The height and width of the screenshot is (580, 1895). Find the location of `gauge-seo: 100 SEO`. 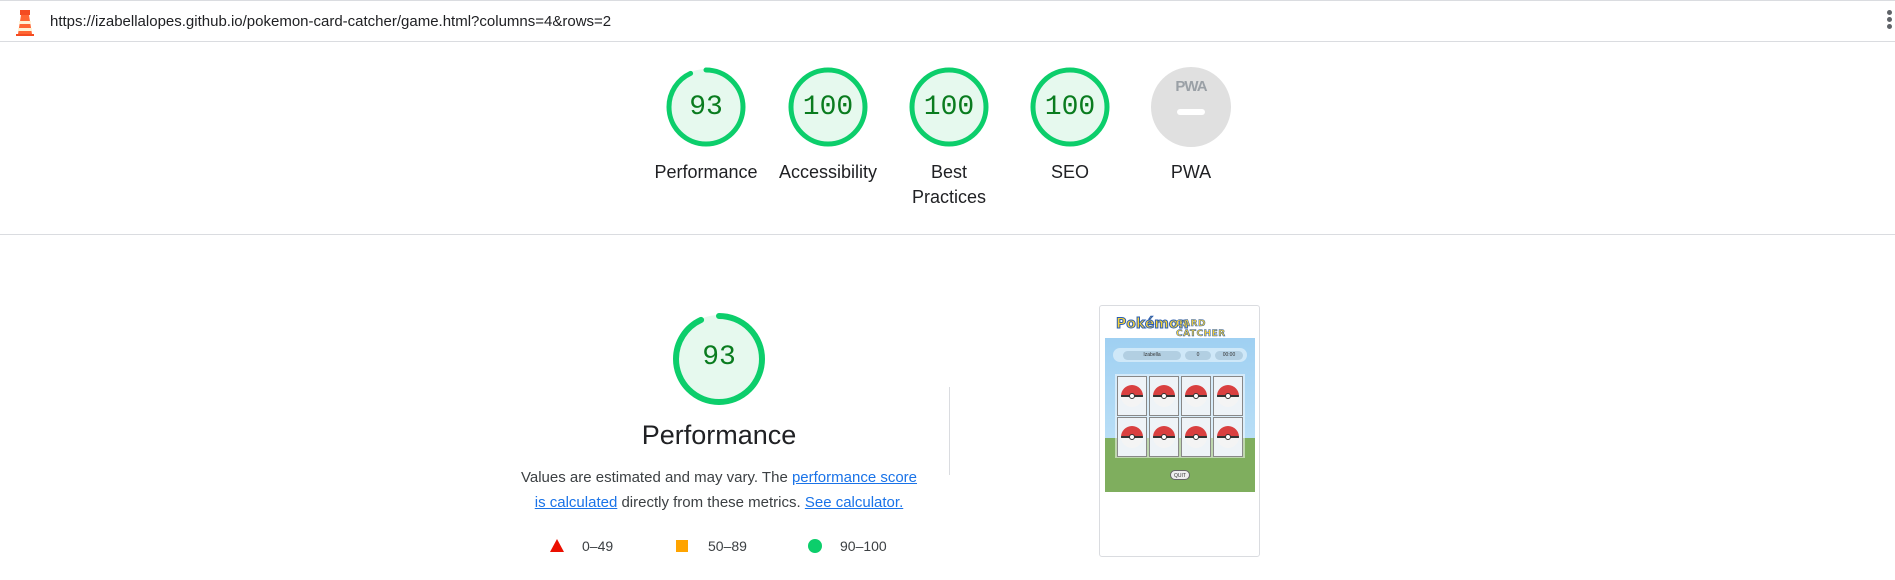

gauge-seo: 100 SEO is located at coordinates (1070, 125).